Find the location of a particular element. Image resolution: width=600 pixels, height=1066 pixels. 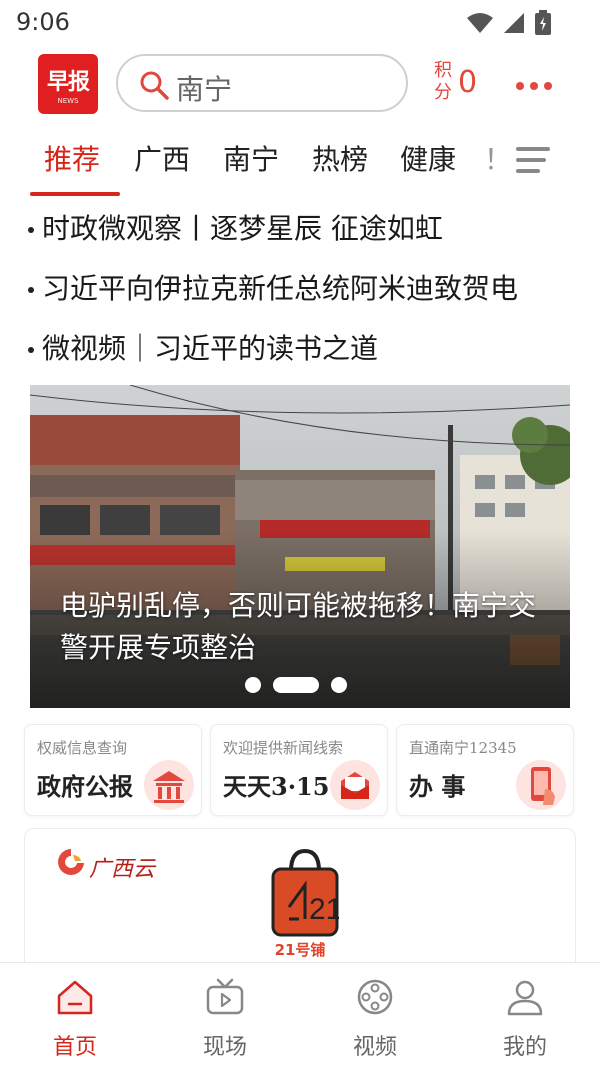

tab-nanning: 南宁 is located at coordinates (251, 158).